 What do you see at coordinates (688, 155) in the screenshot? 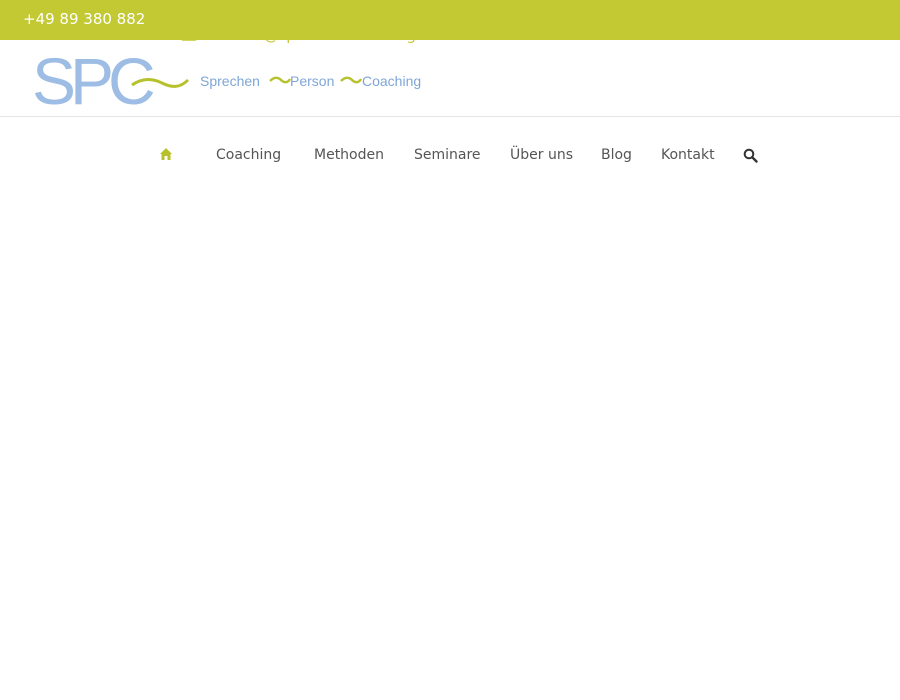
I see `nav-item-kontakt: Kontakt` at bounding box center [688, 155].